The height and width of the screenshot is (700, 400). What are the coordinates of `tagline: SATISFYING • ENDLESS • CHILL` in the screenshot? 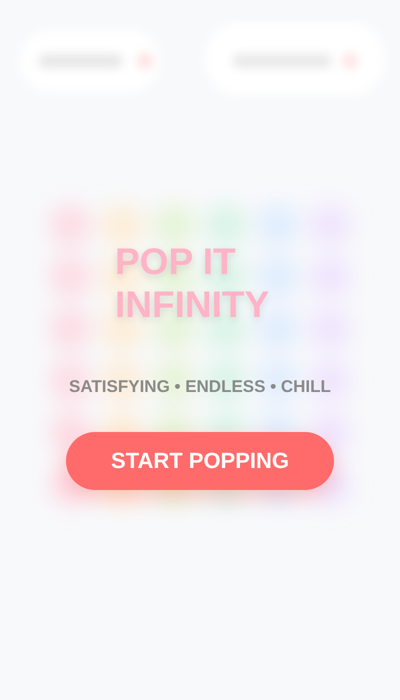 It's located at (200, 387).